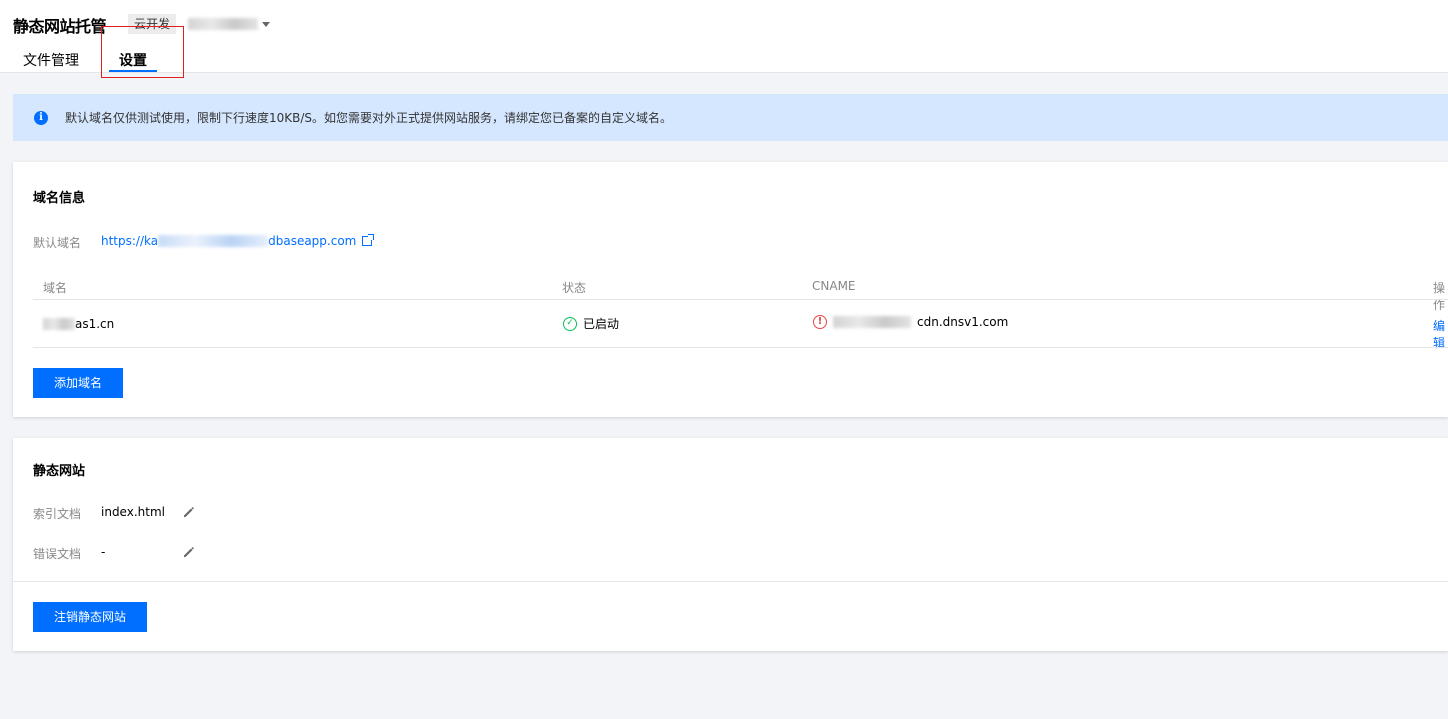 This screenshot has height=719, width=1448. What do you see at coordinates (60, 26) in the screenshot?
I see `page-title: 静态网站托管` at bounding box center [60, 26].